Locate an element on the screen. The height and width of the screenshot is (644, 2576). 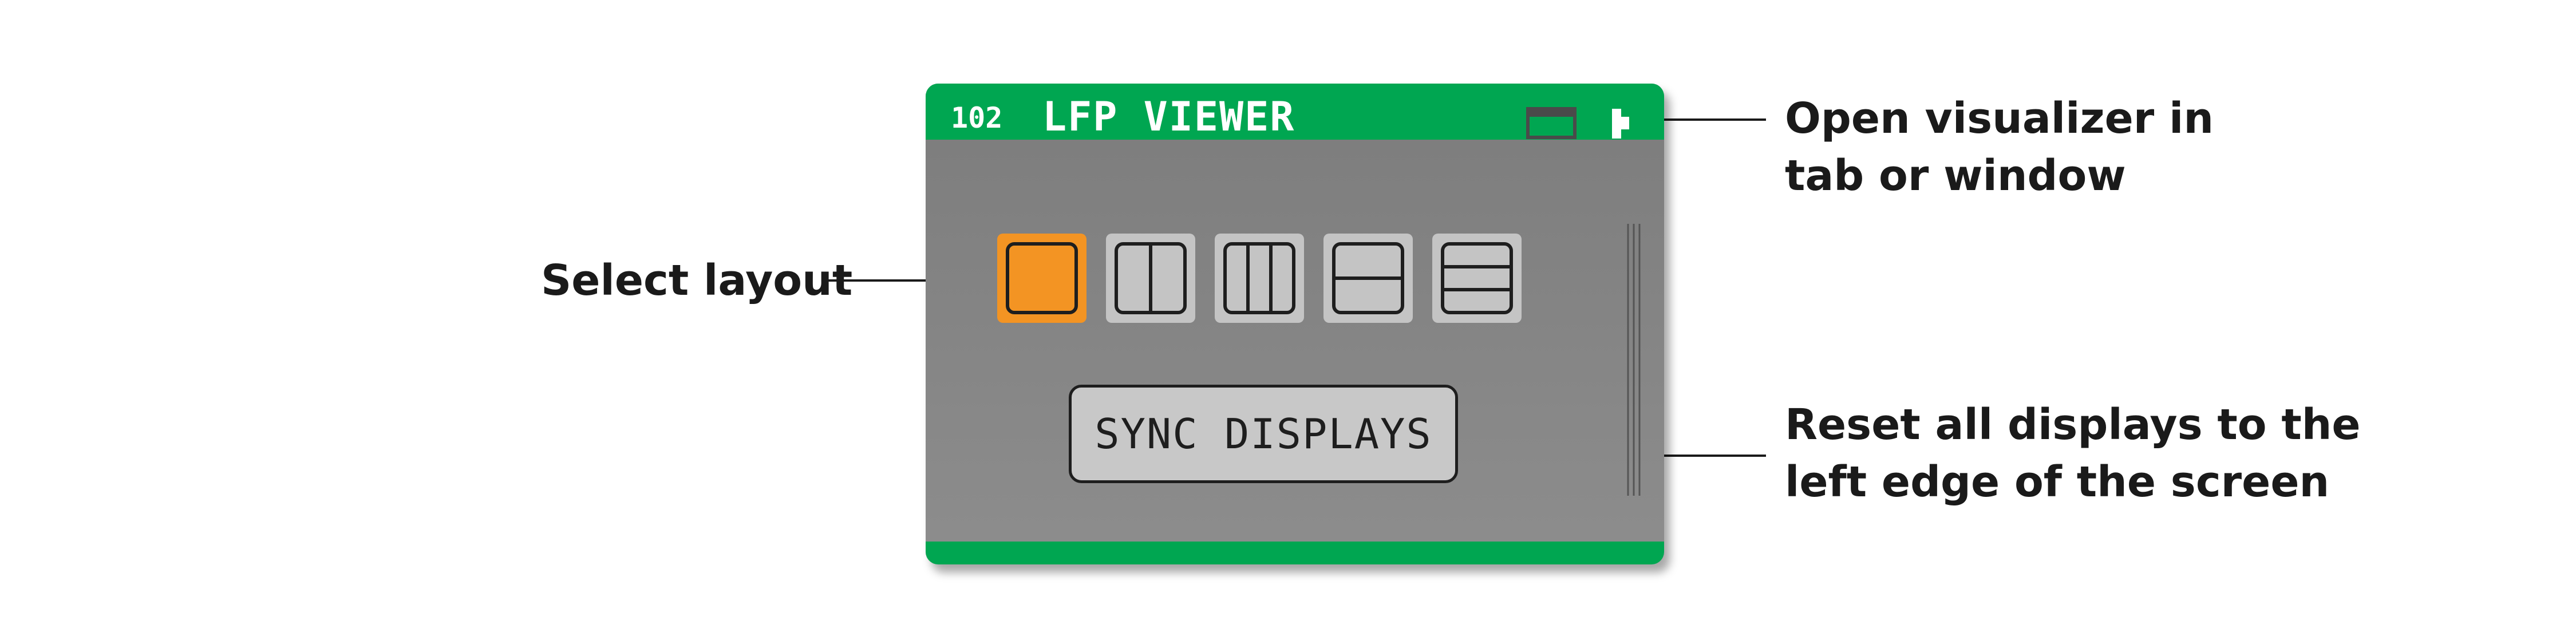
layout-two-rows-button is located at coordinates (1368, 278).